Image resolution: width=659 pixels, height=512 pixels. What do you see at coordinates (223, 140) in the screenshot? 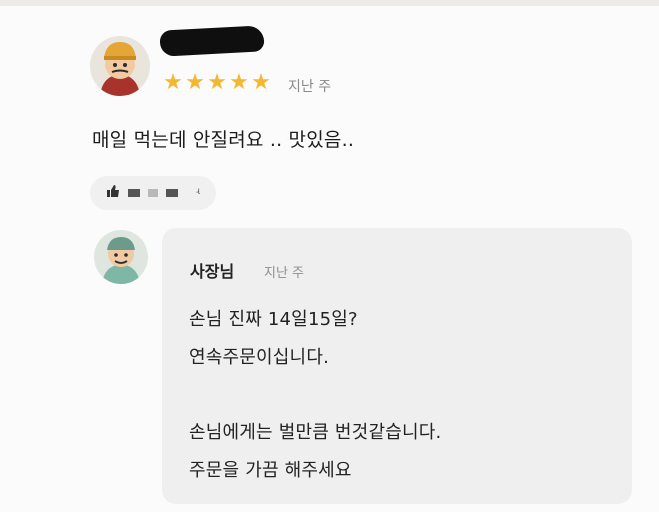
I see `review-text: 매일 먹는데 안질려요 .. 맛있음..` at bounding box center [223, 140].